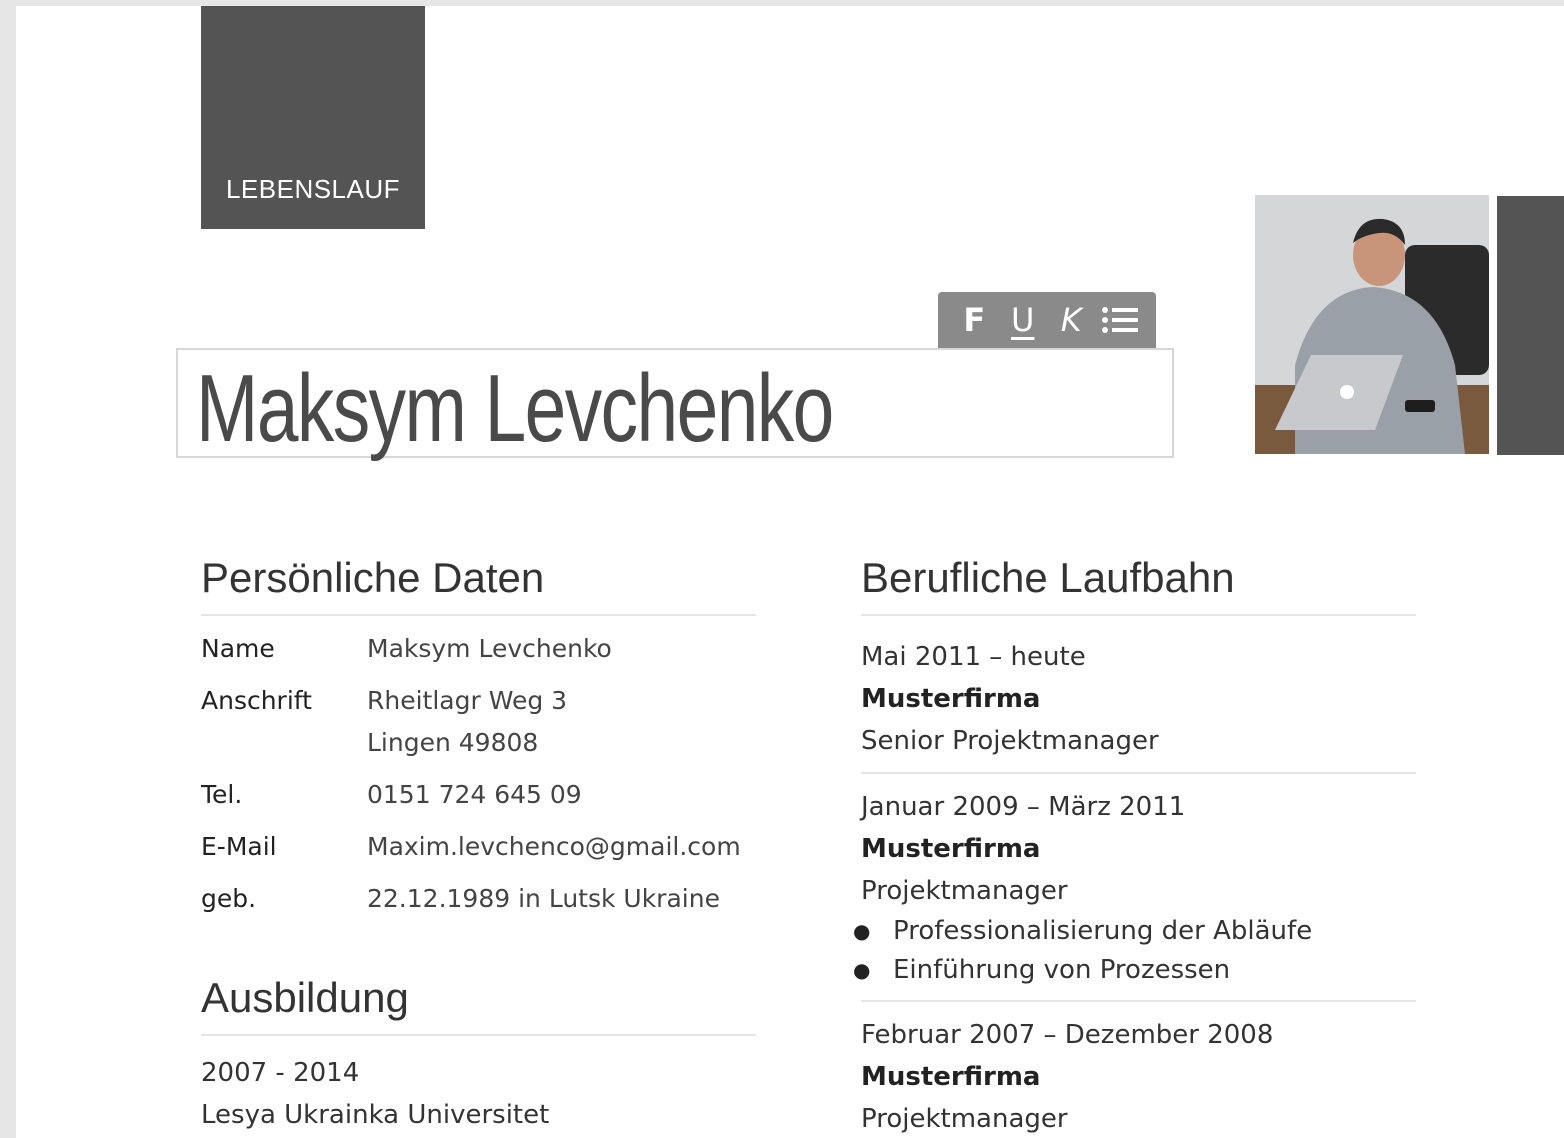 This screenshot has width=1564, height=1138. Describe the element at coordinates (474, 795) in the screenshot. I see `data-value: 0151 724 645 09` at that location.